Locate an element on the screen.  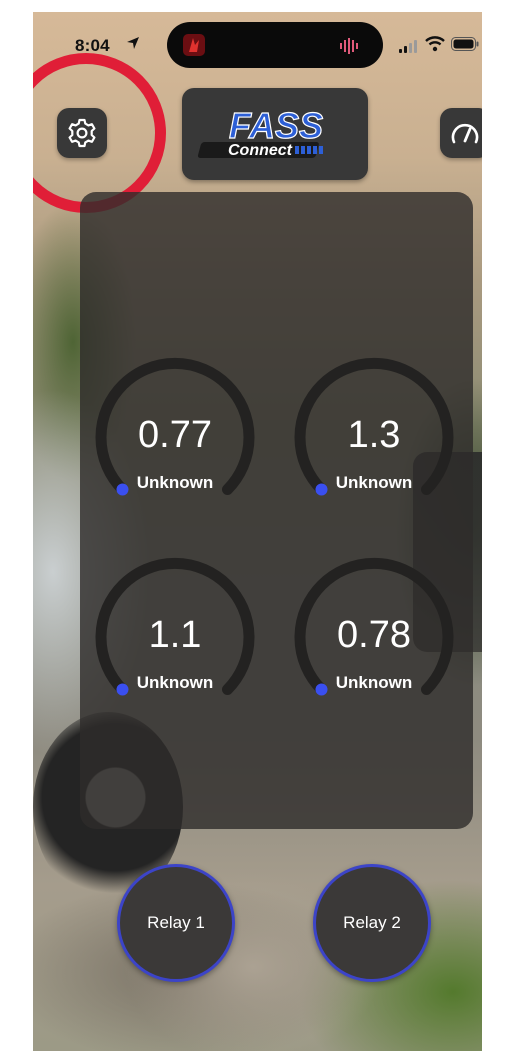
relay-1-button: Relay 1 is located at coordinates (176, 923).